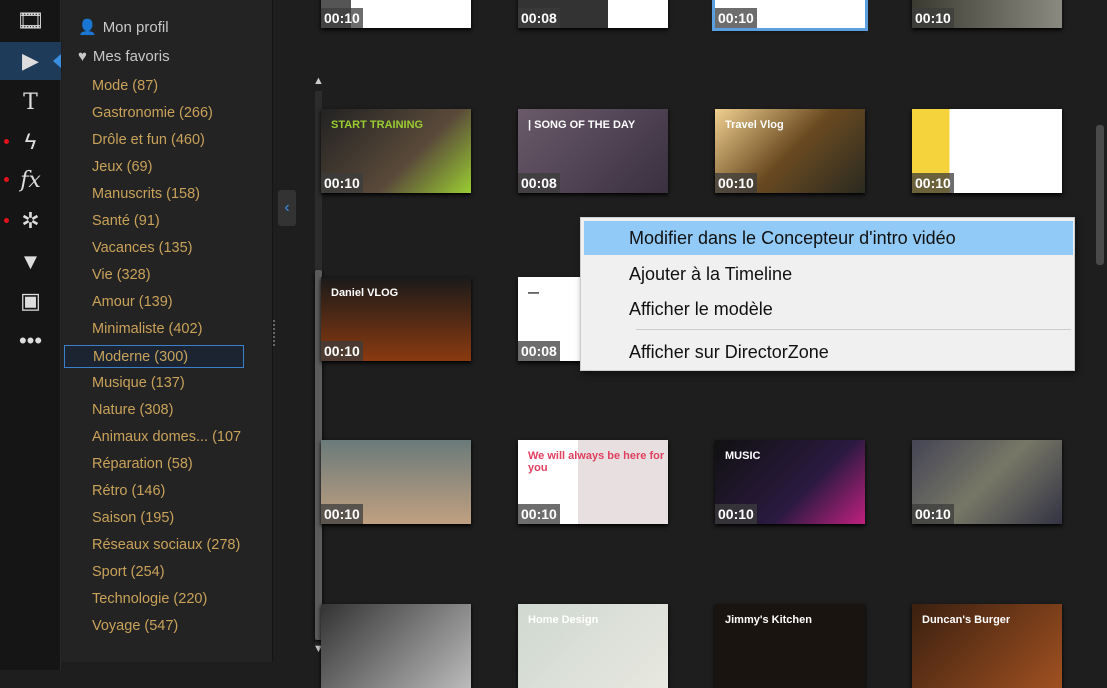 Image resolution: width=1107 pixels, height=688 pixels. Describe the element at coordinates (1100, 335) in the screenshot. I see `grid-scrollbar` at that location.